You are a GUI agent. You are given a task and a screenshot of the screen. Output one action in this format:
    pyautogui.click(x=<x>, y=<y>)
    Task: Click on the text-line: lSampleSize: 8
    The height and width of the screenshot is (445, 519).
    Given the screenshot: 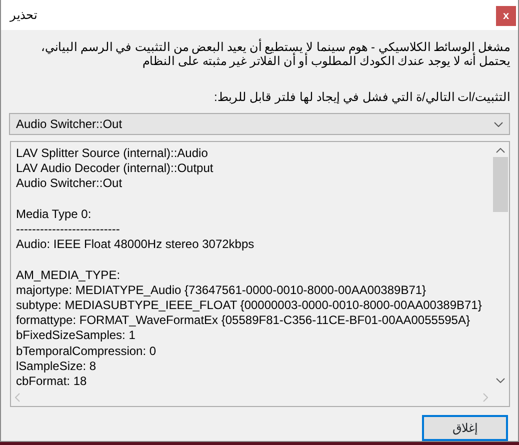 What is the action you would take?
    pyautogui.click(x=57, y=366)
    